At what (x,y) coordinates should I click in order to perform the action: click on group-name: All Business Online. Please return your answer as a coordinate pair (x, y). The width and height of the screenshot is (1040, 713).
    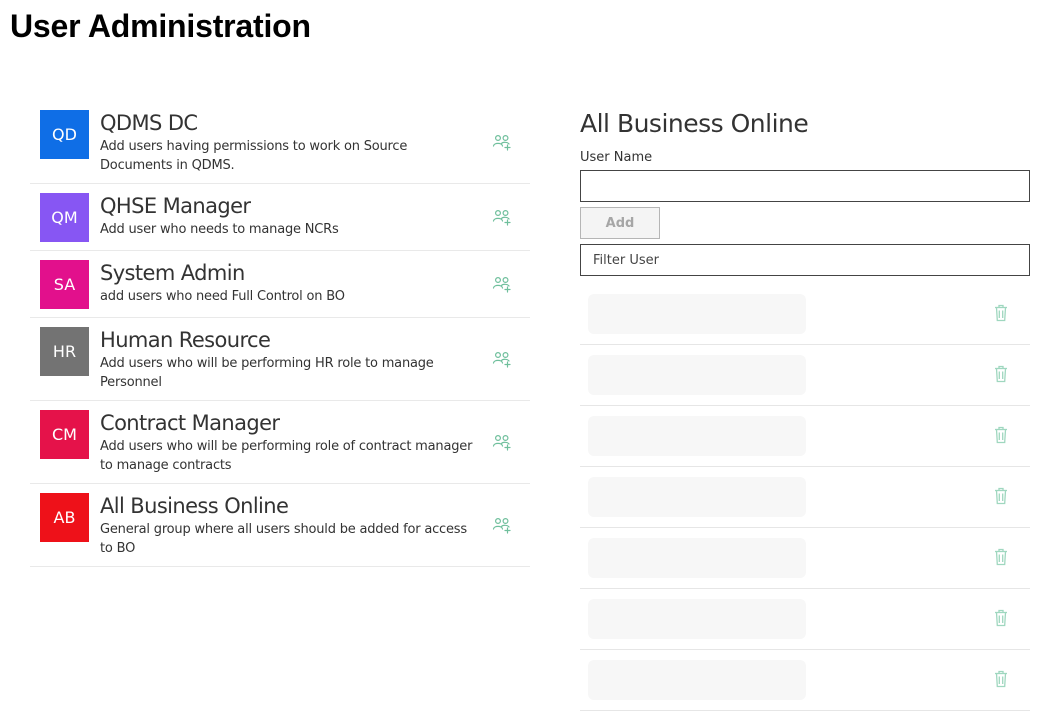
    Looking at the image, I should click on (194, 506).